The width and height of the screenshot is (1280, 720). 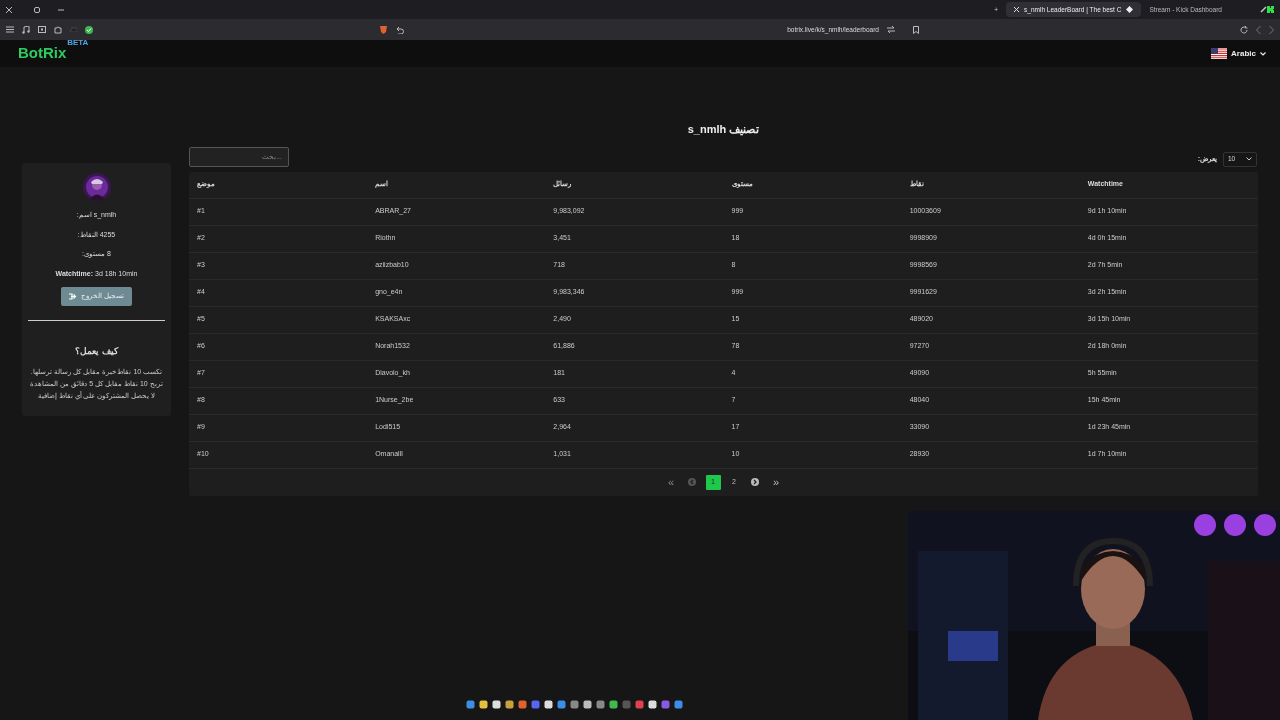 I want to click on minimize-icon, so click(x=61, y=9).